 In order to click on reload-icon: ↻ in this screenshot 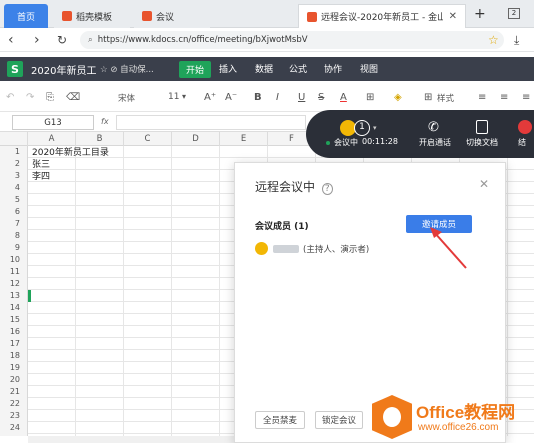, I will do `click(62, 40)`.